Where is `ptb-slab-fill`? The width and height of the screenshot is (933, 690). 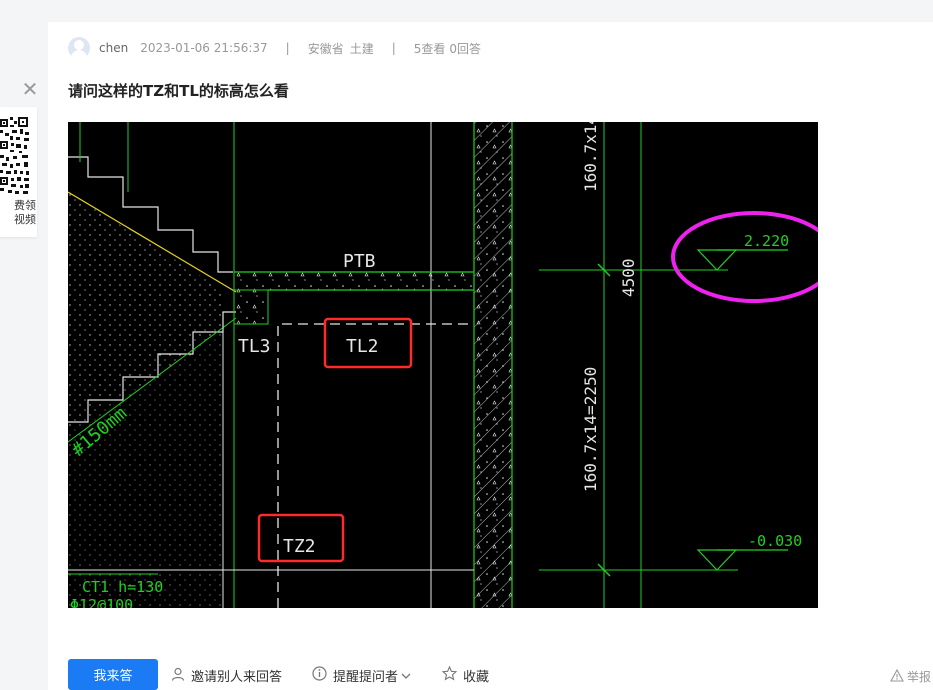 ptb-slab-fill is located at coordinates (354, 281).